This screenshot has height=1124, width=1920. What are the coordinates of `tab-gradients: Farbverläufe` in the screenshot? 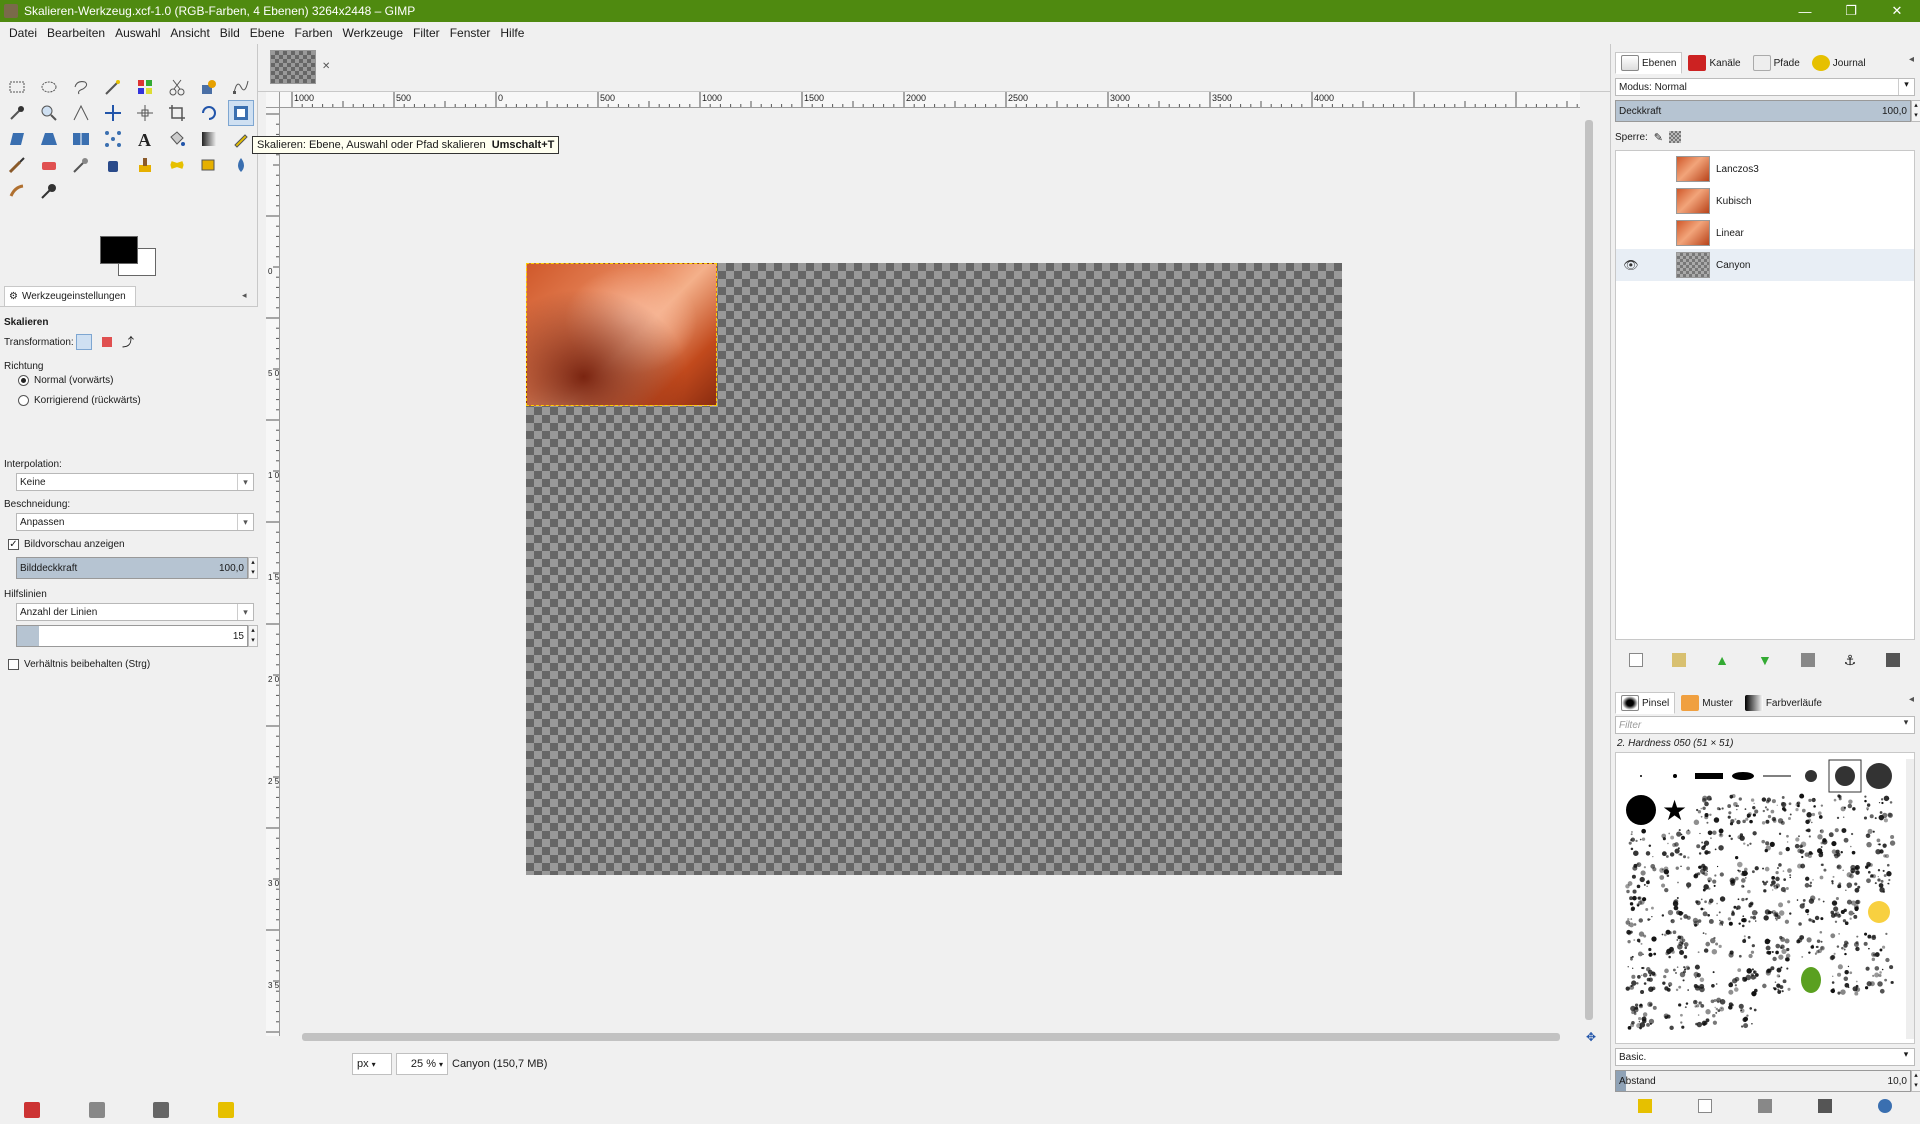 It's located at (1783, 703).